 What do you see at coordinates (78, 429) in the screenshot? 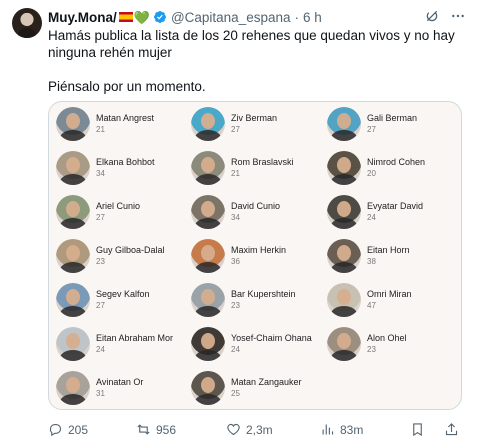
I see `reply-count: 205` at bounding box center [78, 429].